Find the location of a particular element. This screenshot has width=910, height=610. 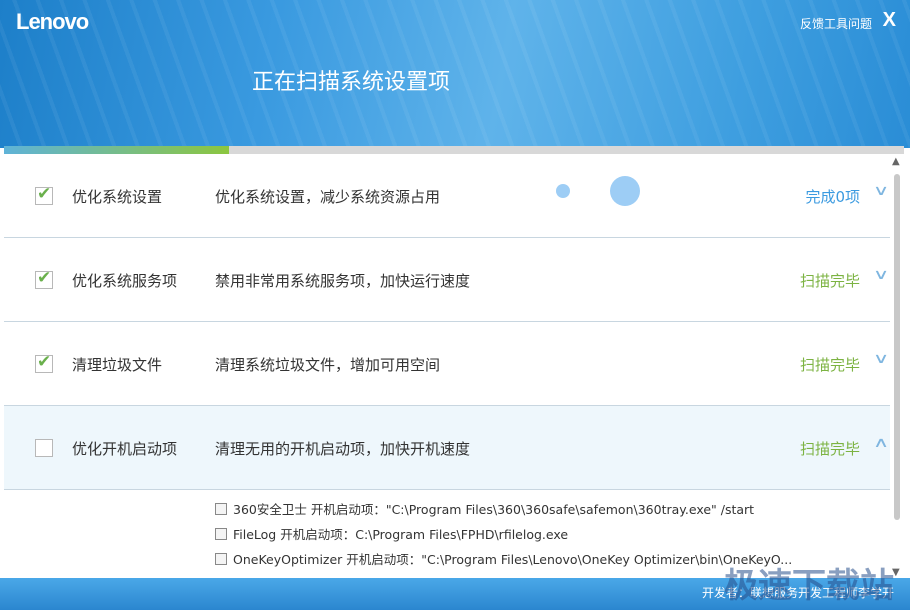

list-item: 清理垃圾文件 清理系统垃圾文件，增加可用空间 扫描完毕 ∨ is located at coordinates (447, 364).